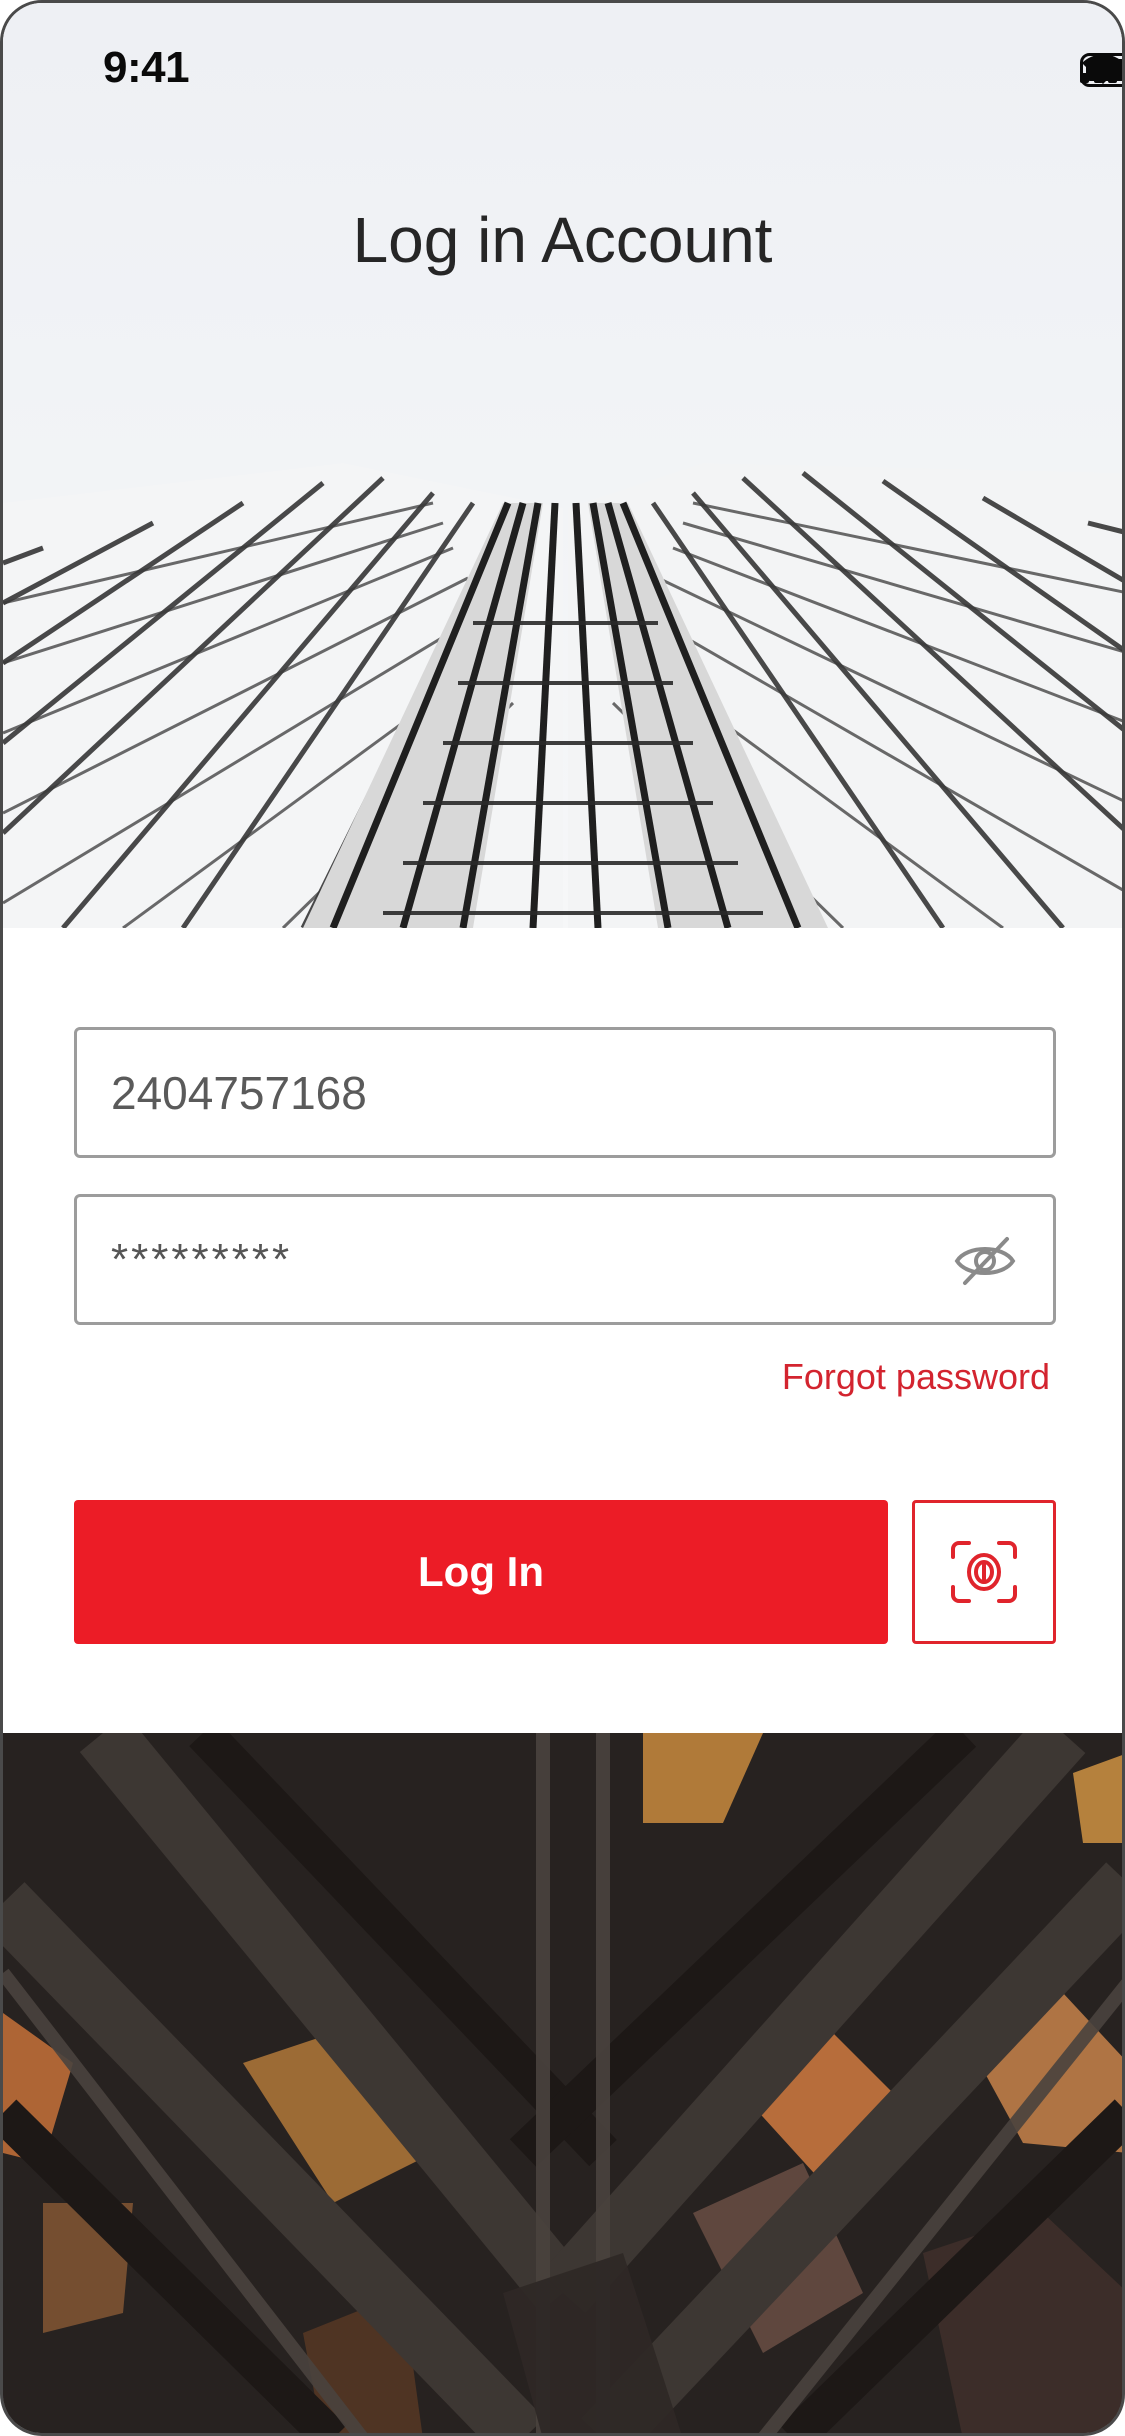 The height and width of the screenshot is (2436, 1125). What do you see at coordinates (1101, 70) in the screenshot?
I see `battery-icon` at bounding box center [1101, 70].